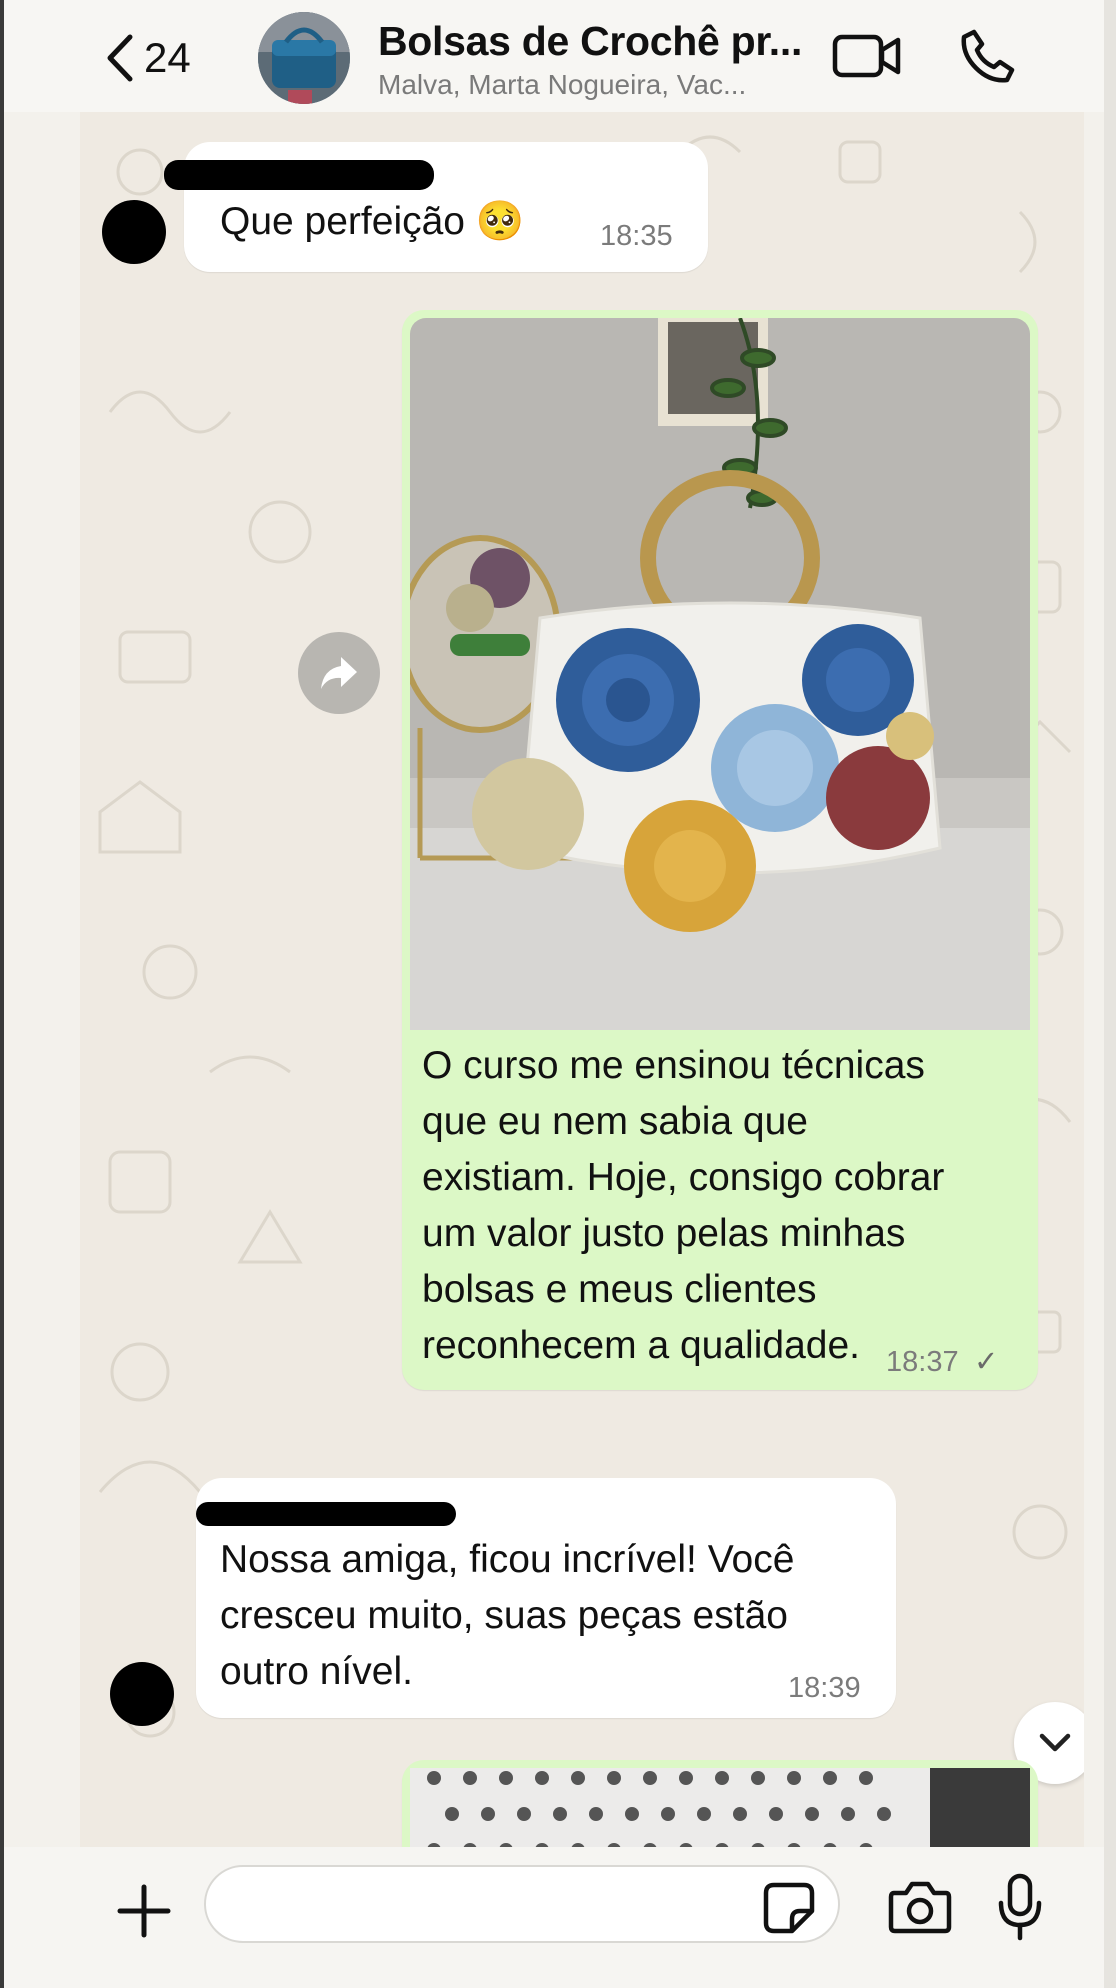  Describe the element at coordinates (372, 221) in the screenshot. I see `message-text: Que perfeição 🥺` at that location.